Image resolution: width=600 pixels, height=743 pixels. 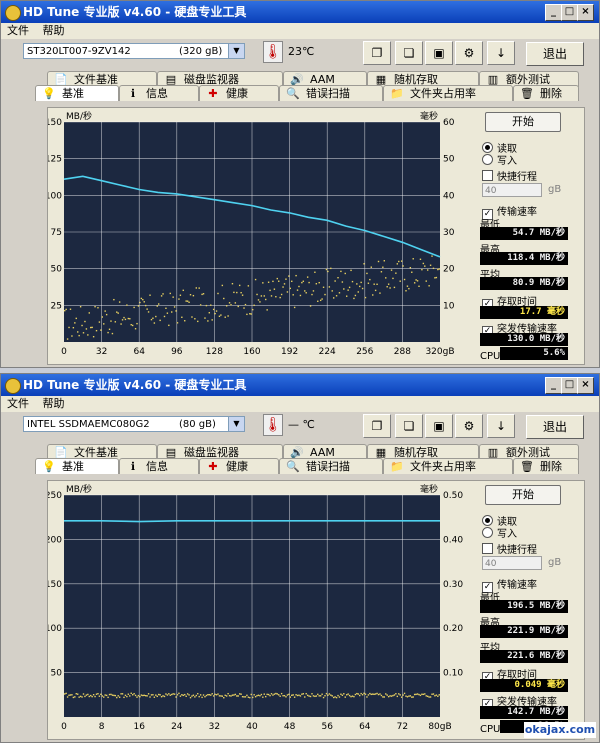 What do you see at coordinates (213, 93) in the screenshot?
I see `health-cross-icon: ✚` at bounding box center [213, 93].